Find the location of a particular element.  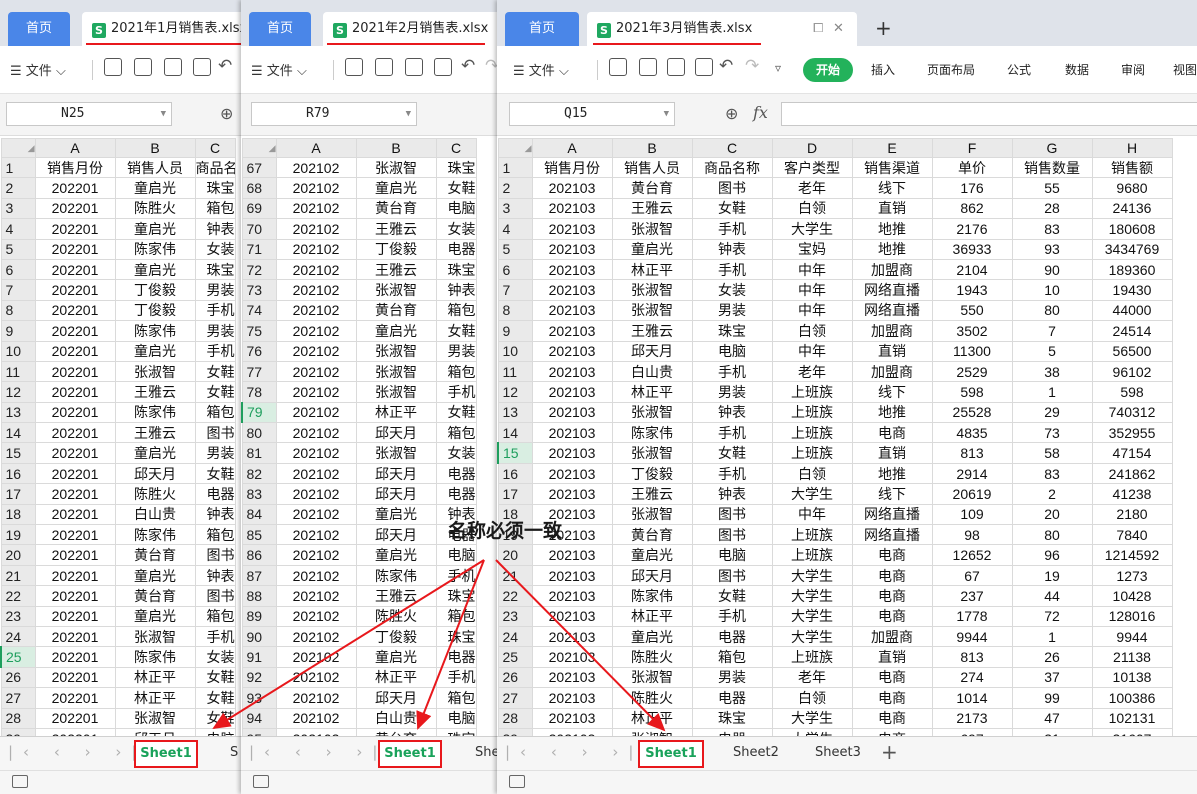

cell: 96 is located at coordinates (1052, 555).